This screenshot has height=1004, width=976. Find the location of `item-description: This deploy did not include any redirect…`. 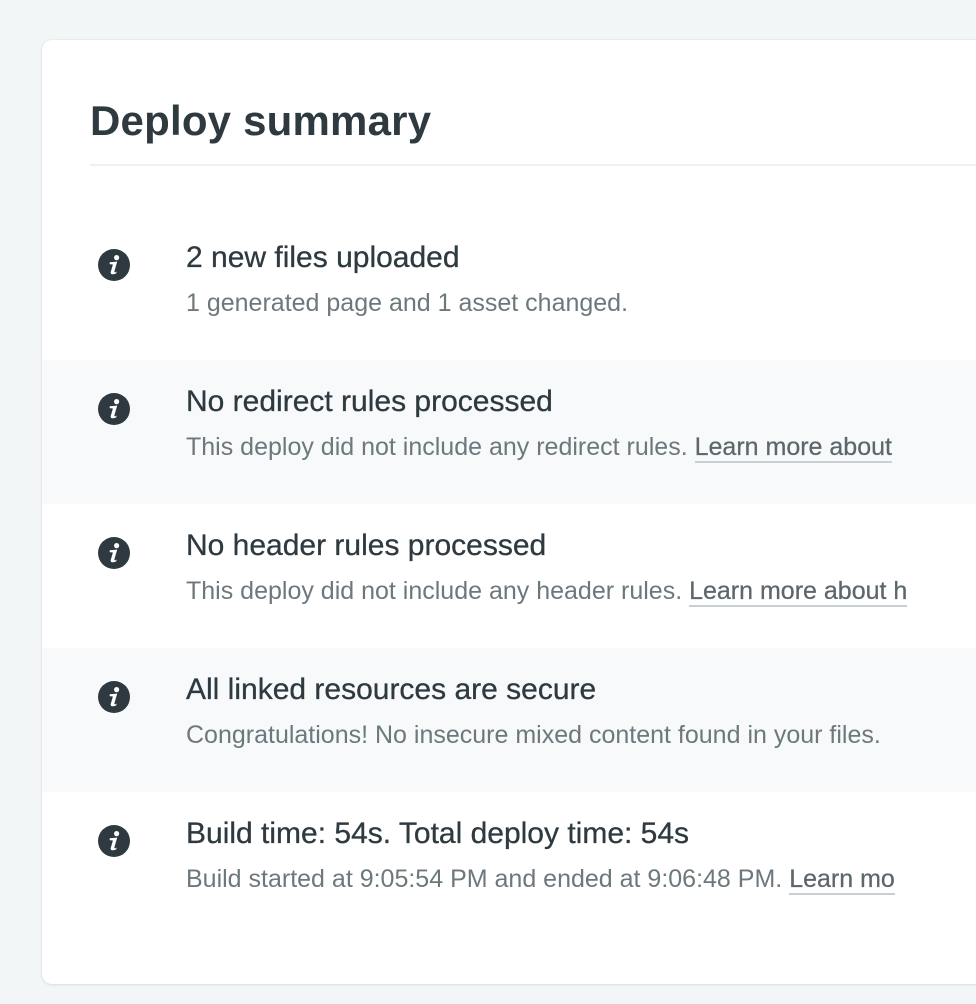

item-description: This deploy did not include any redirect… is located at coordinates (581, 447).